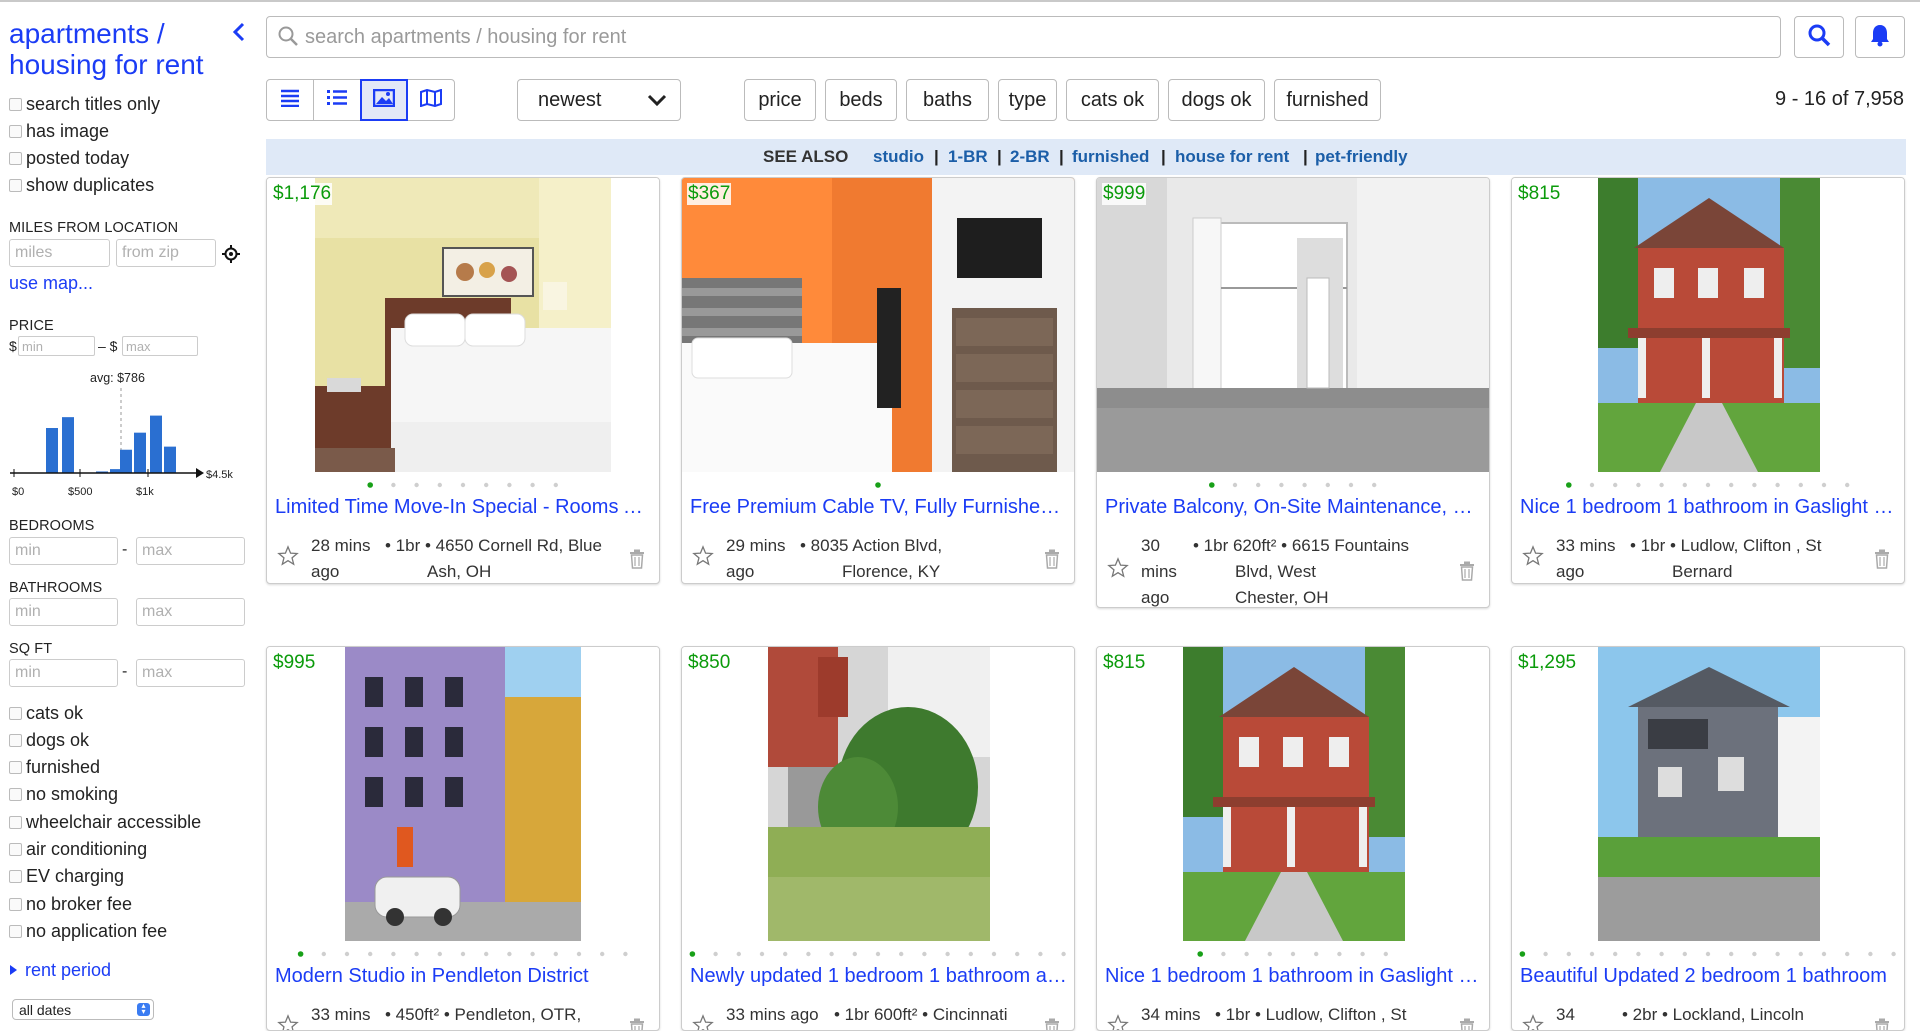  What do you see at coordinates (1027, 100) in the screenshot?
I see `filter-type-button: type` at bounding box center [1027, 100].